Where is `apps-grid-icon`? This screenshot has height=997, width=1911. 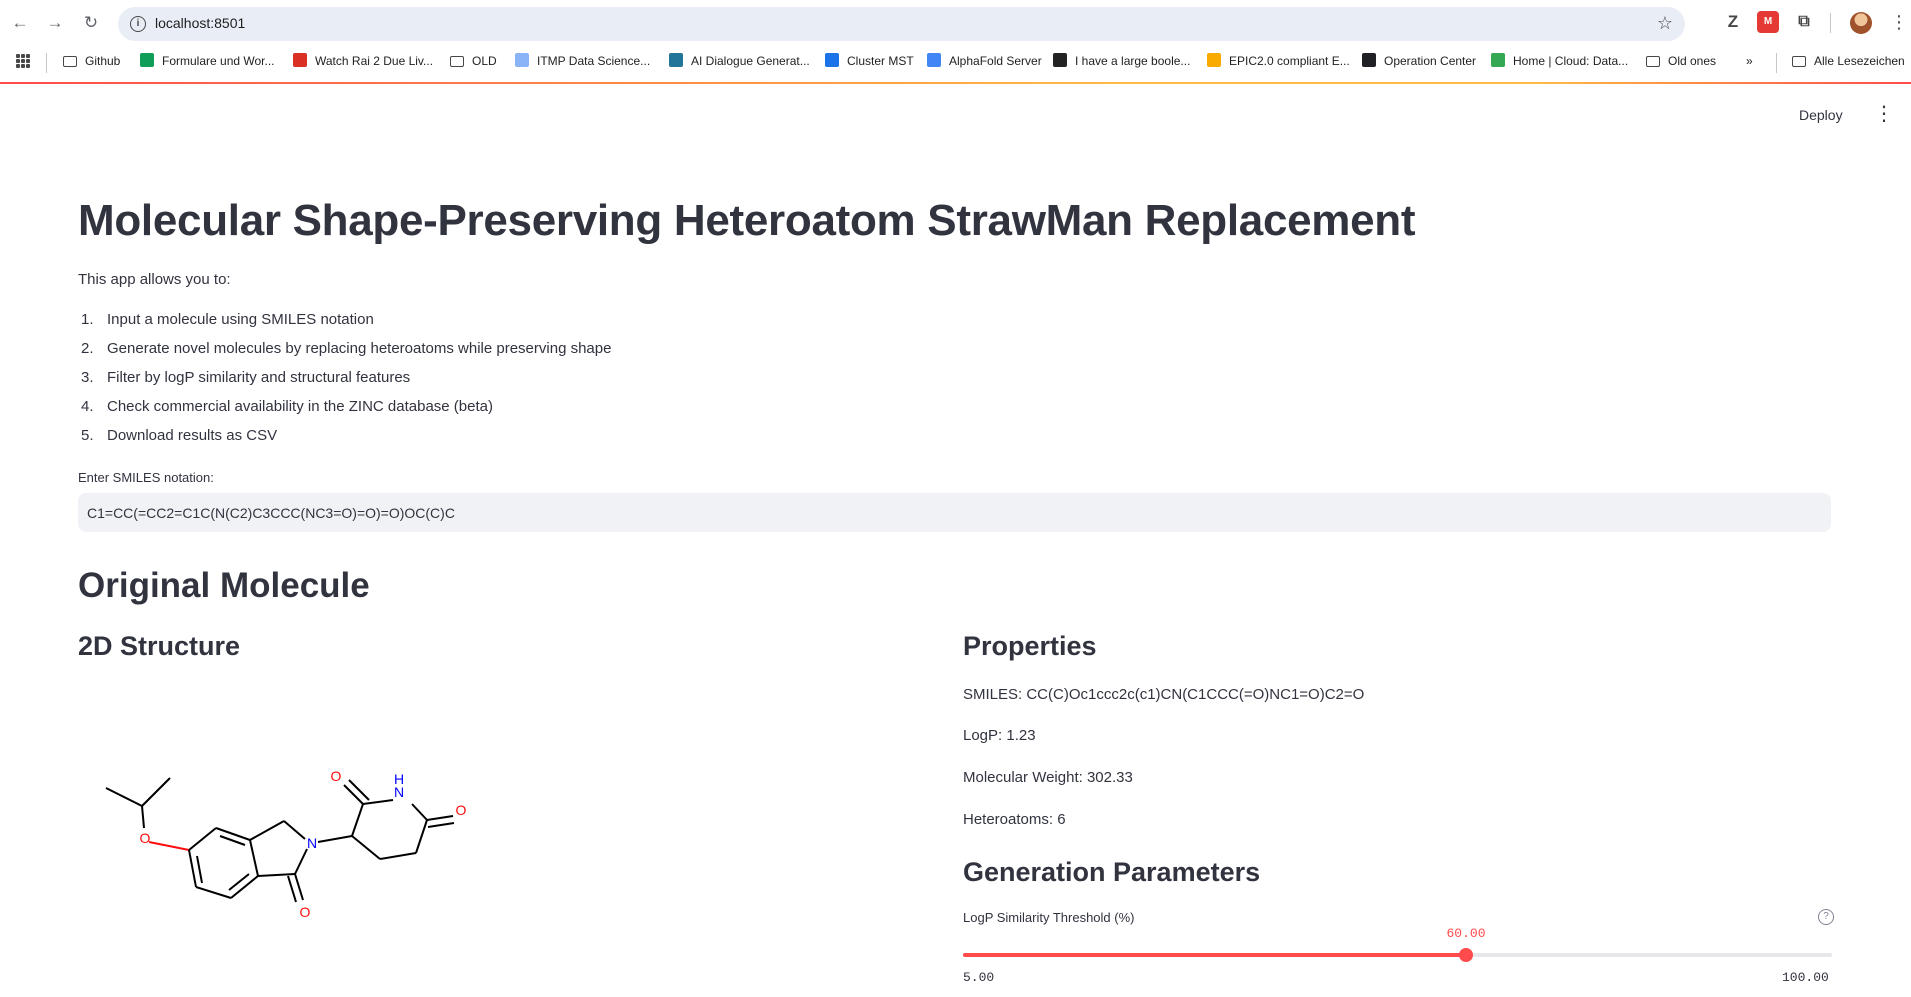 apps-grid-icon is located at coordinates (23, 61).